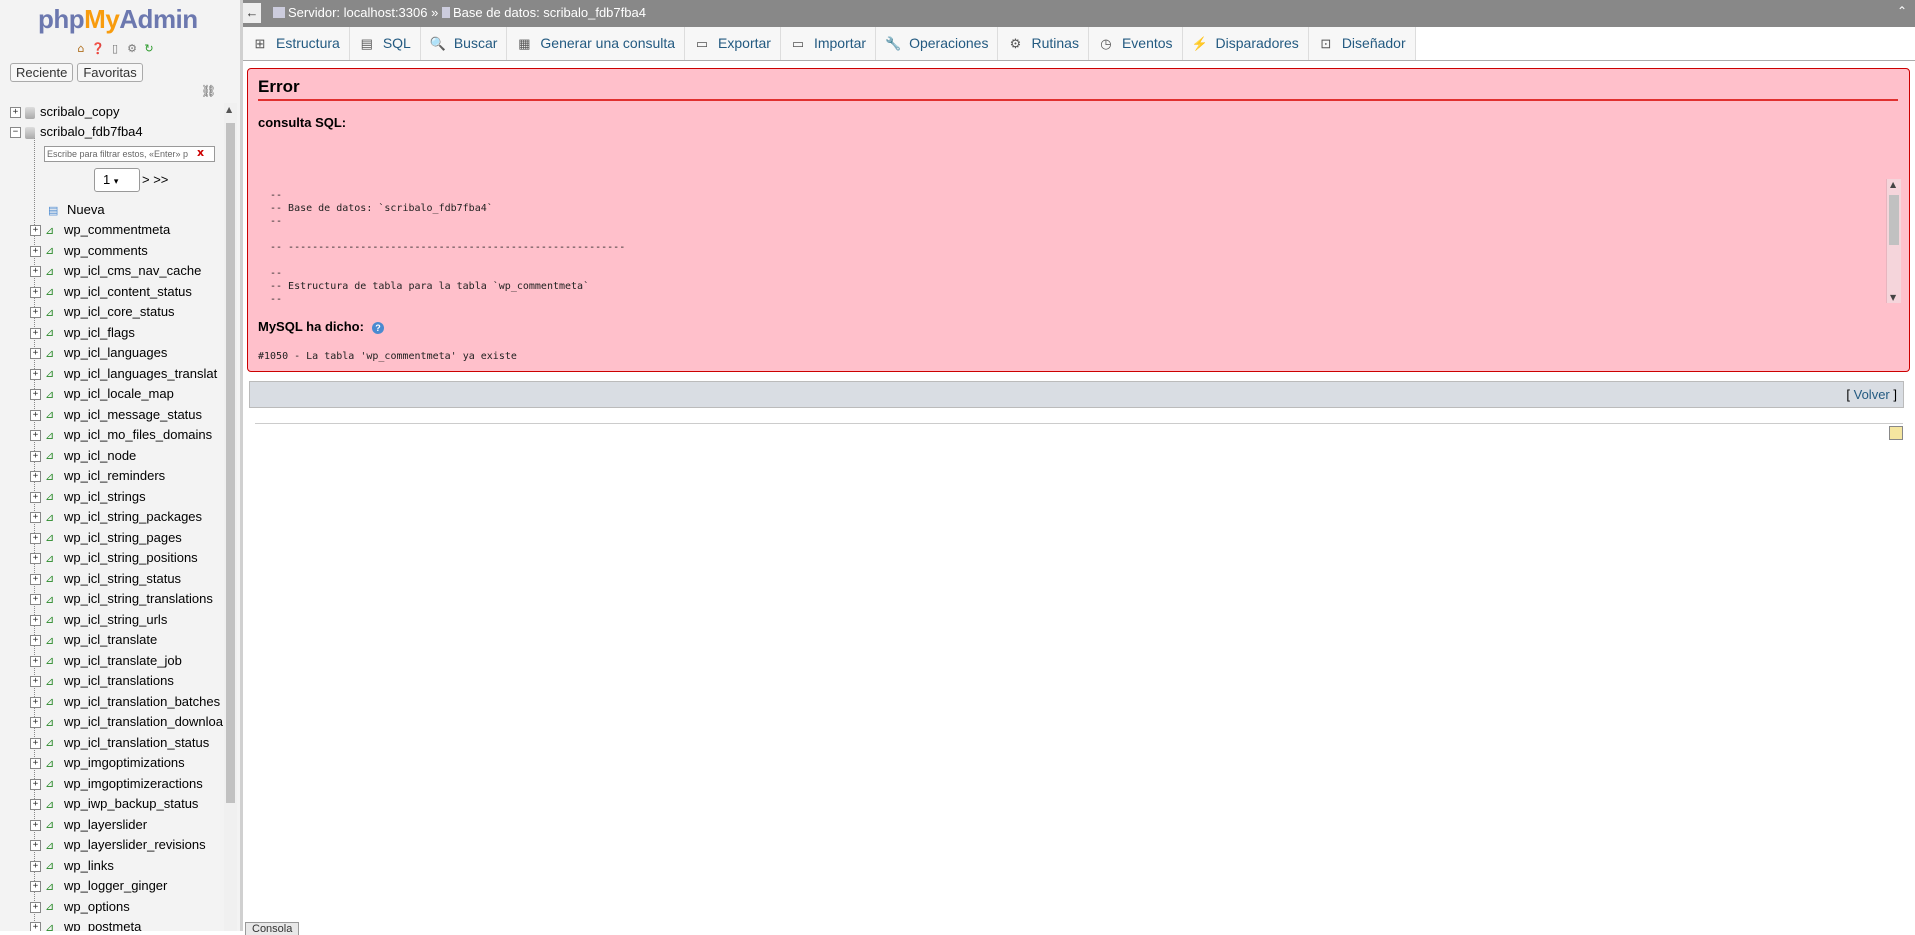 This screenshot has height=935, width=1915. I want to click on table-item: + ⊿ wp_icl_mo_files_domains, so click(121, 435).